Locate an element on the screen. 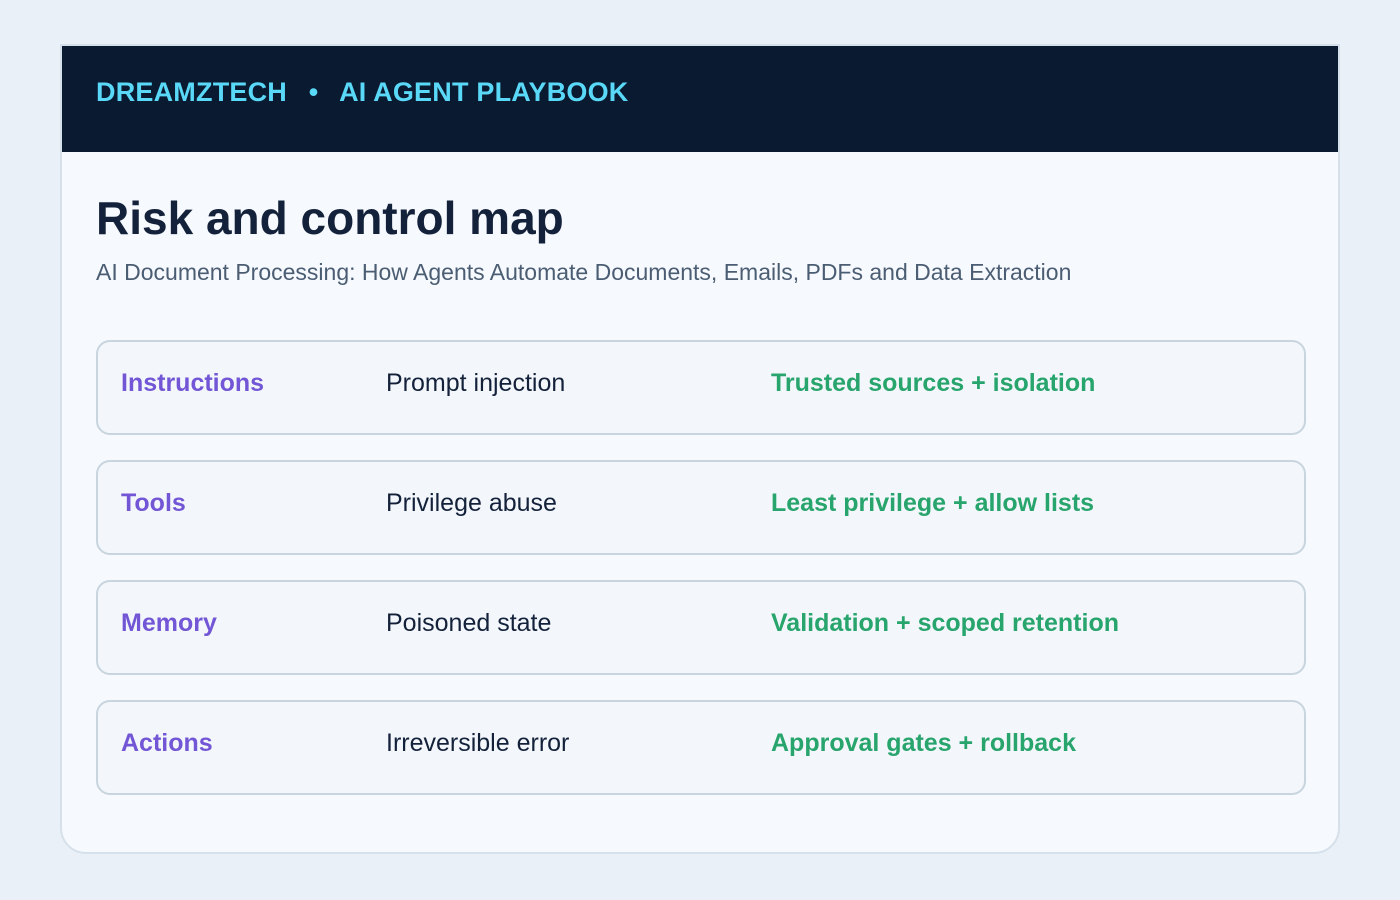 Image resolution: width=1400 pixels, height=900 pixels. playbook-name: AI AGENT PLAYBOOK is located at coordinates (484, 92).